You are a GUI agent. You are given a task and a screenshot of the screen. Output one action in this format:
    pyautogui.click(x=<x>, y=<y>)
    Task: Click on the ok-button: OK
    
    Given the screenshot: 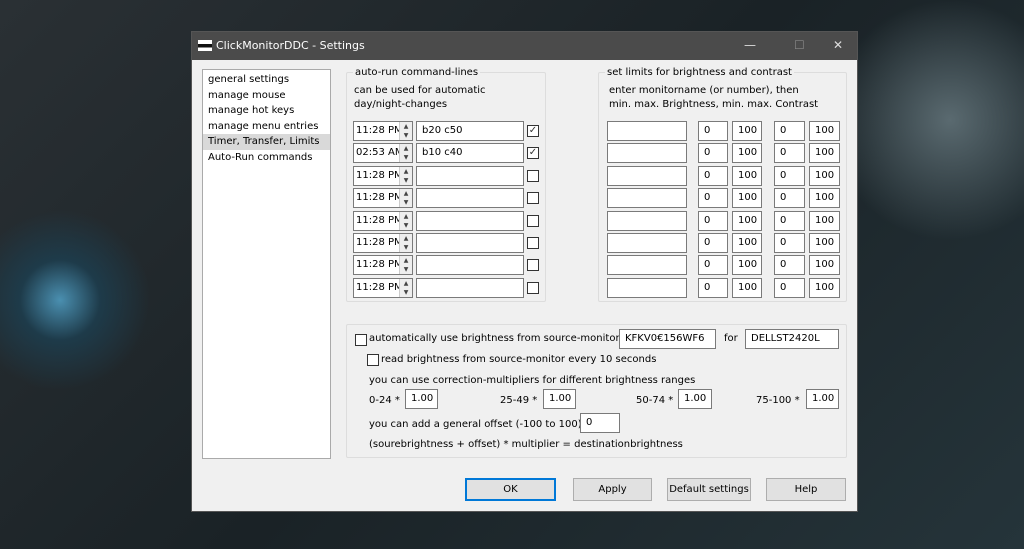 What is the action you would take?
    pyautogui.click(x=510, y=489)
    